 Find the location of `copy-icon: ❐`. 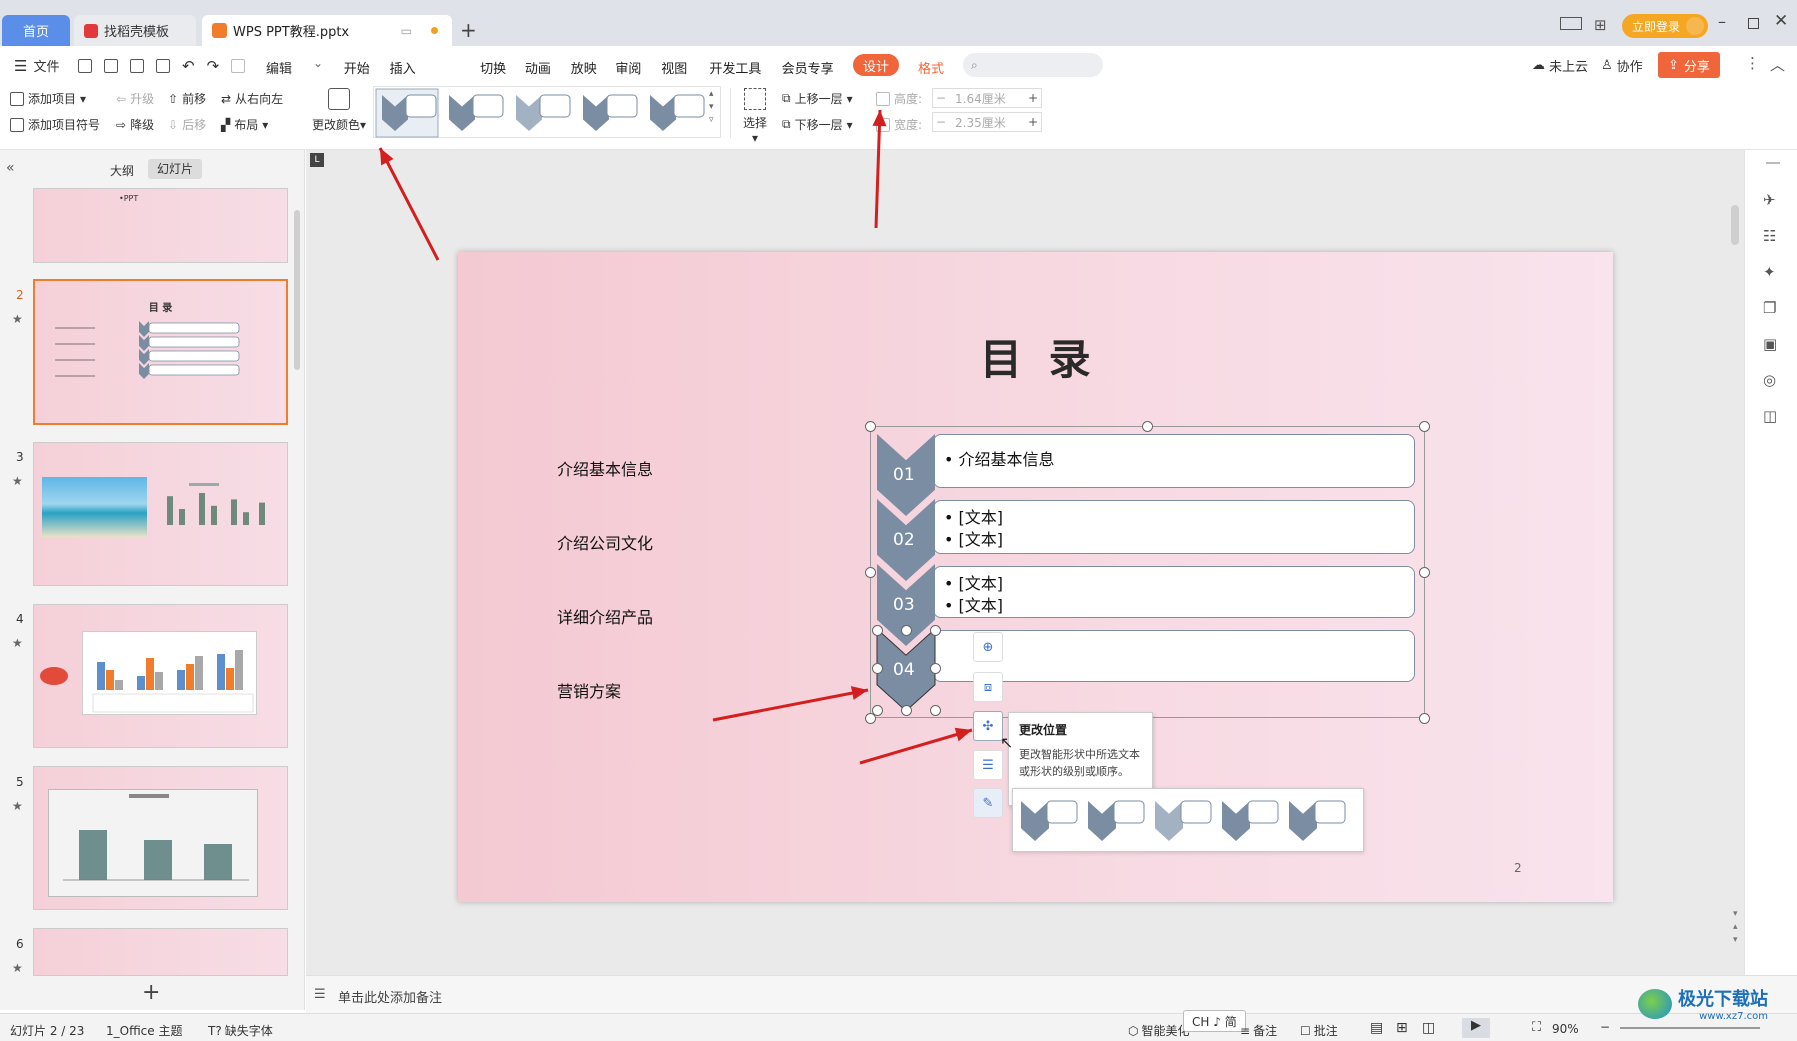

copy-icon: ❐ is located at coordinates (1770, 308).